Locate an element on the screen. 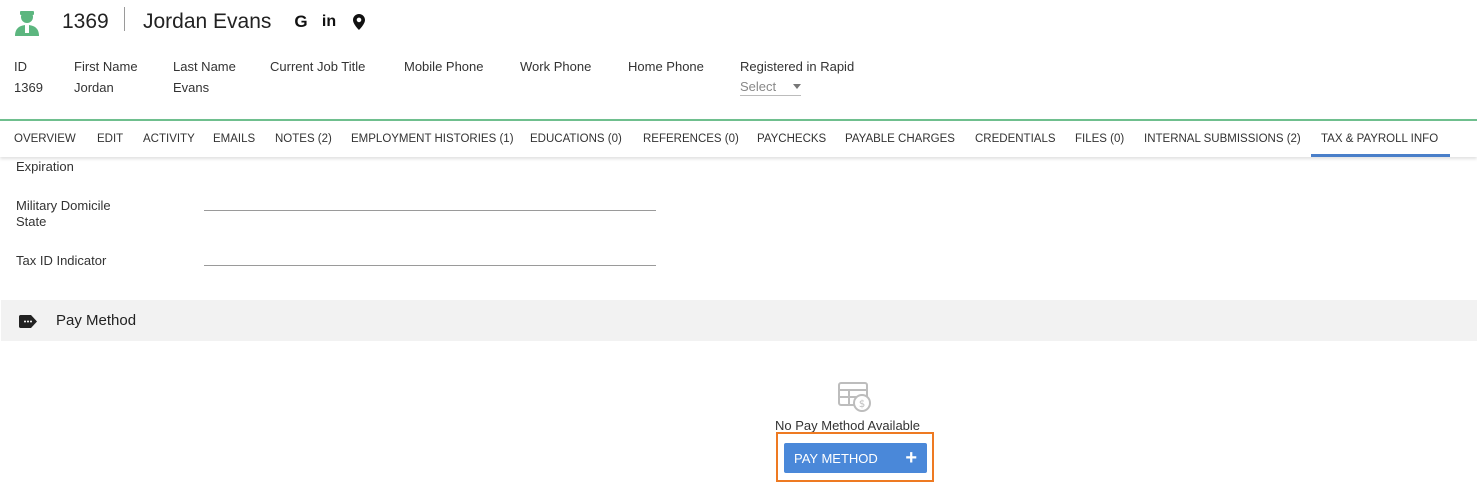  header-divider is located at coordinates (124, 19).